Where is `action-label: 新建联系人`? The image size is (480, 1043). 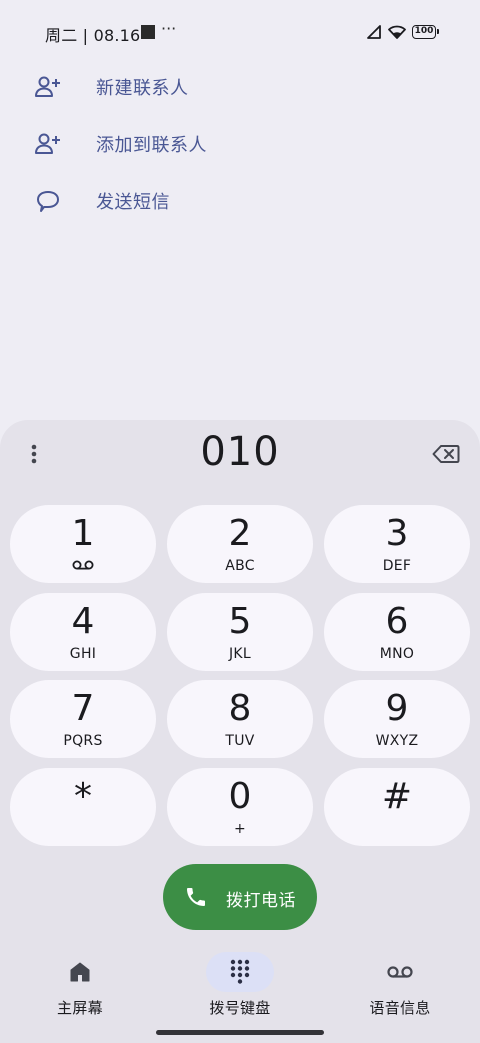 action-label: 新建联系人 is located at coordinates (142, 88).